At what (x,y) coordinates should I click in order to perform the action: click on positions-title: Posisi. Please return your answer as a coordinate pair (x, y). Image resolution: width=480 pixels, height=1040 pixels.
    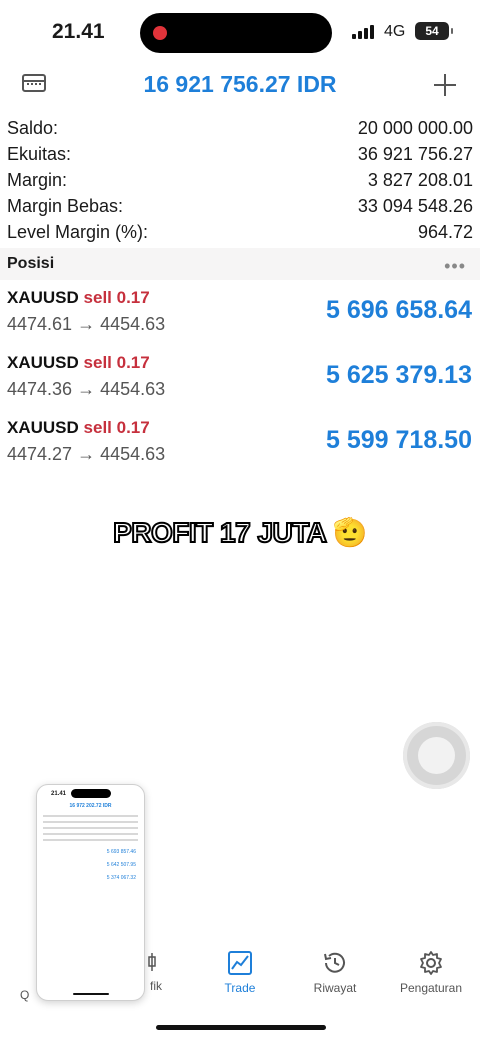
    Looking at the image, I should click on (31, 263).